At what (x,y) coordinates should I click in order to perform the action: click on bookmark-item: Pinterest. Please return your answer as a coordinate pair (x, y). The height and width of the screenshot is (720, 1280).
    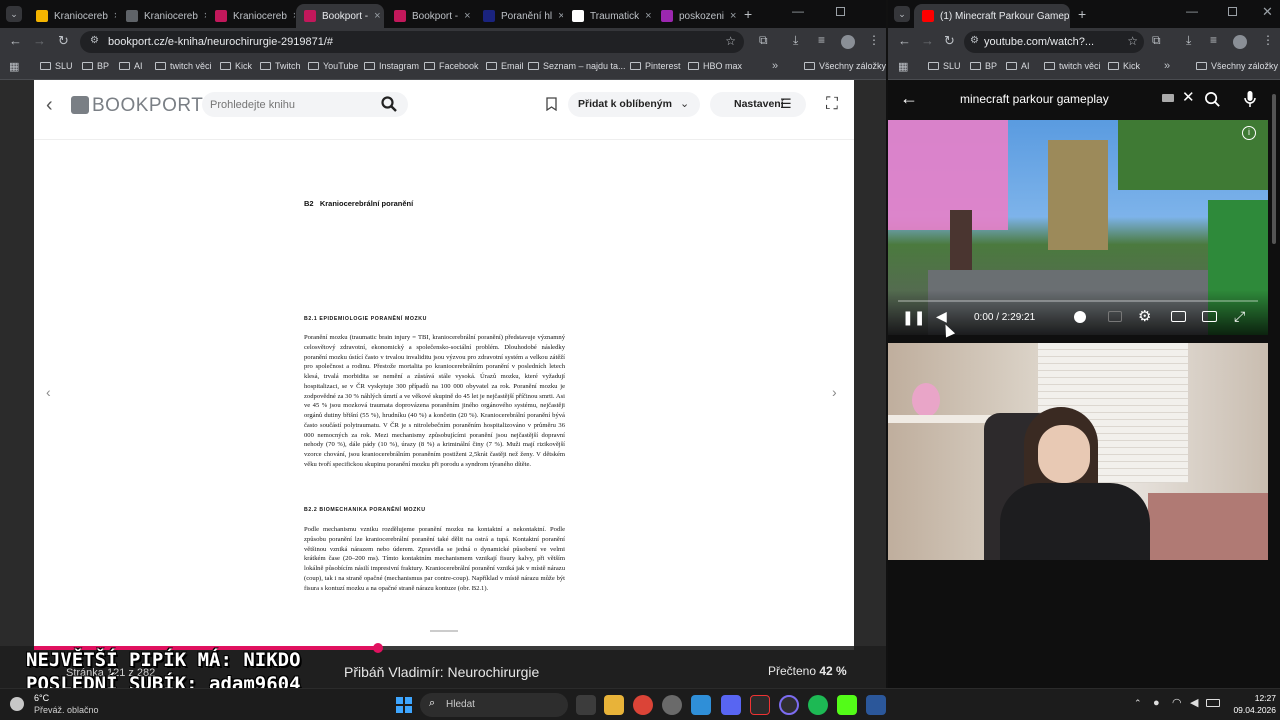
    Looking at the image, I should click on (655, 66).